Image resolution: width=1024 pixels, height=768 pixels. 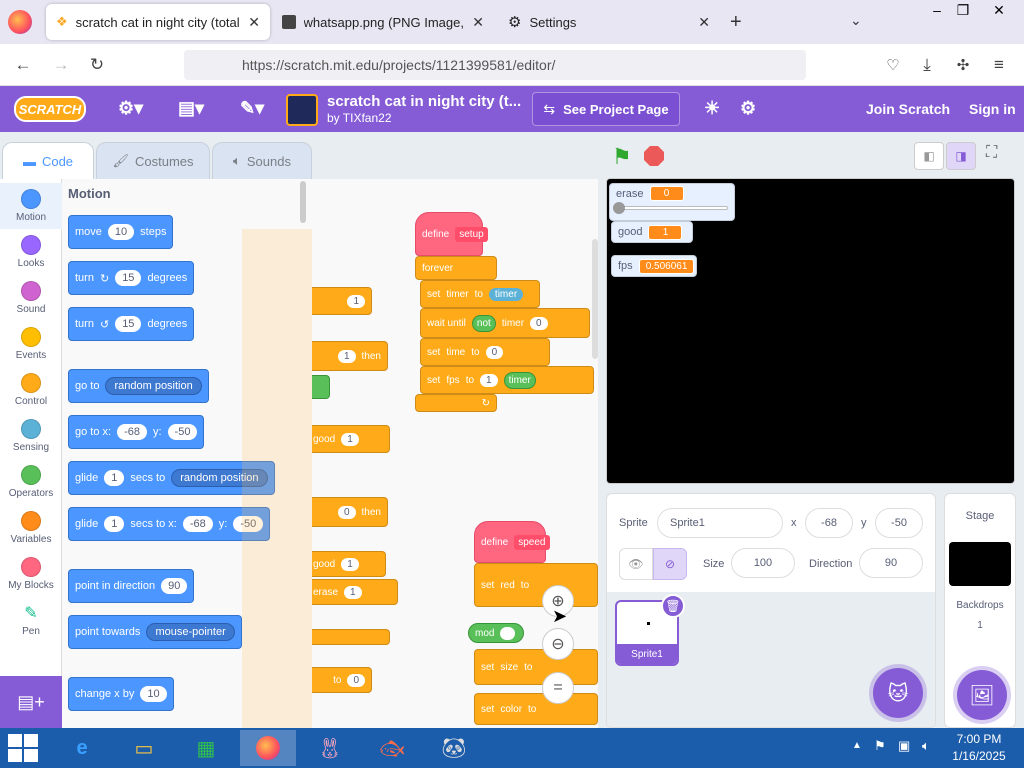 What do you see at coordinates (144, 748) in the screenshot?
I see `file-explorer-icon: ▭` at bounding box center [144, 748].